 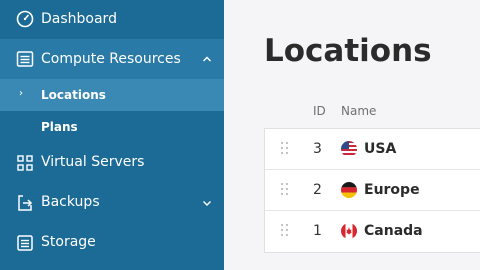 What do you see at coordinates (349, 190) in the screenshot?
I see `de-flag-icon` at bounding box center [349, 190].